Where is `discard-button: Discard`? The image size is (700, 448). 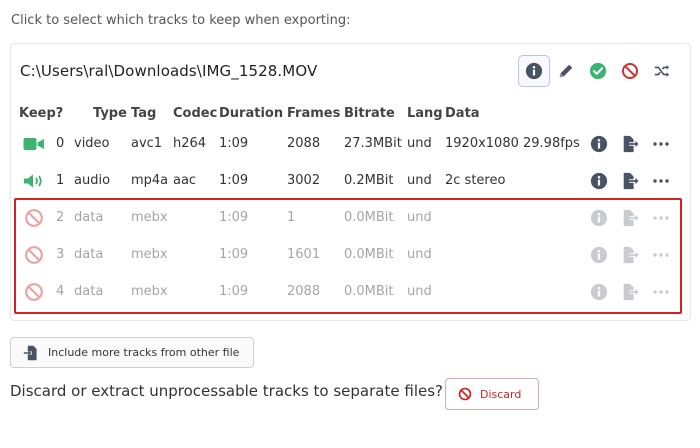 discard-button: Discard is located at coordinates (492, 394).